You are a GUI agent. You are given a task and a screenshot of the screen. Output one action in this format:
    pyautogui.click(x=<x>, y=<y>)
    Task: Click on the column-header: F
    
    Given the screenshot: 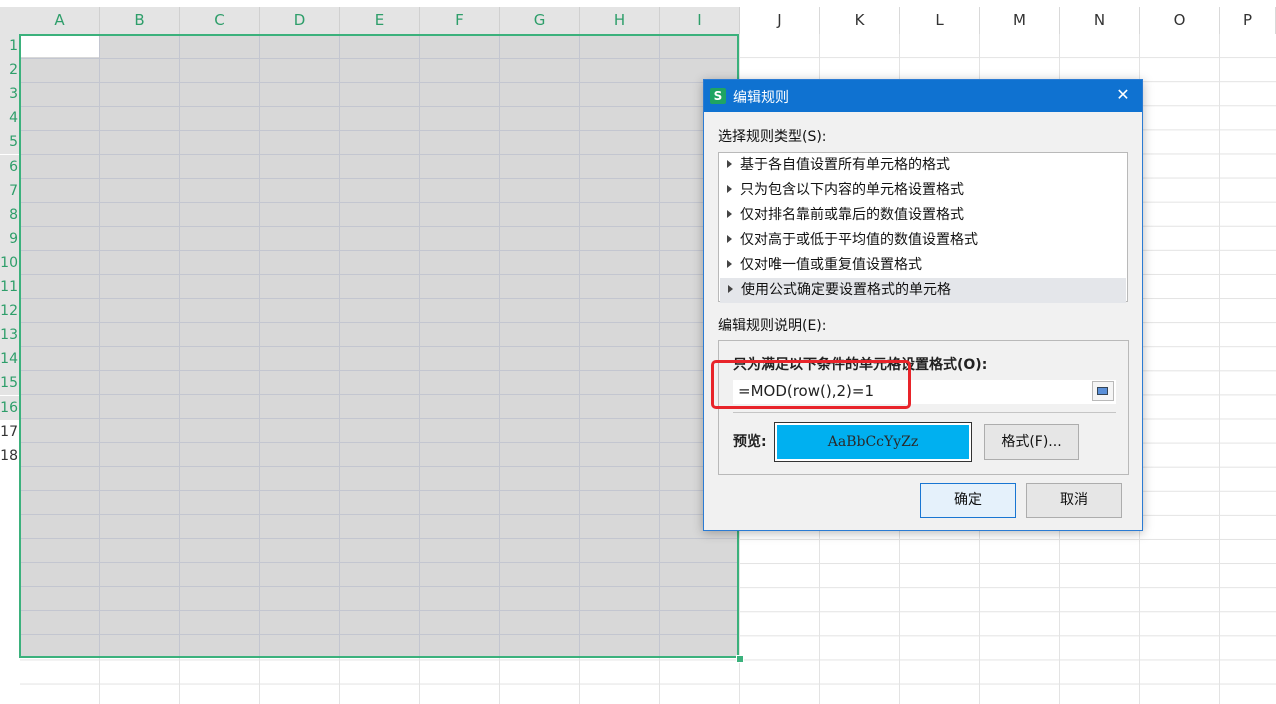 What is the action you would take?
    pyautogui.click(x=460, y=20)
    